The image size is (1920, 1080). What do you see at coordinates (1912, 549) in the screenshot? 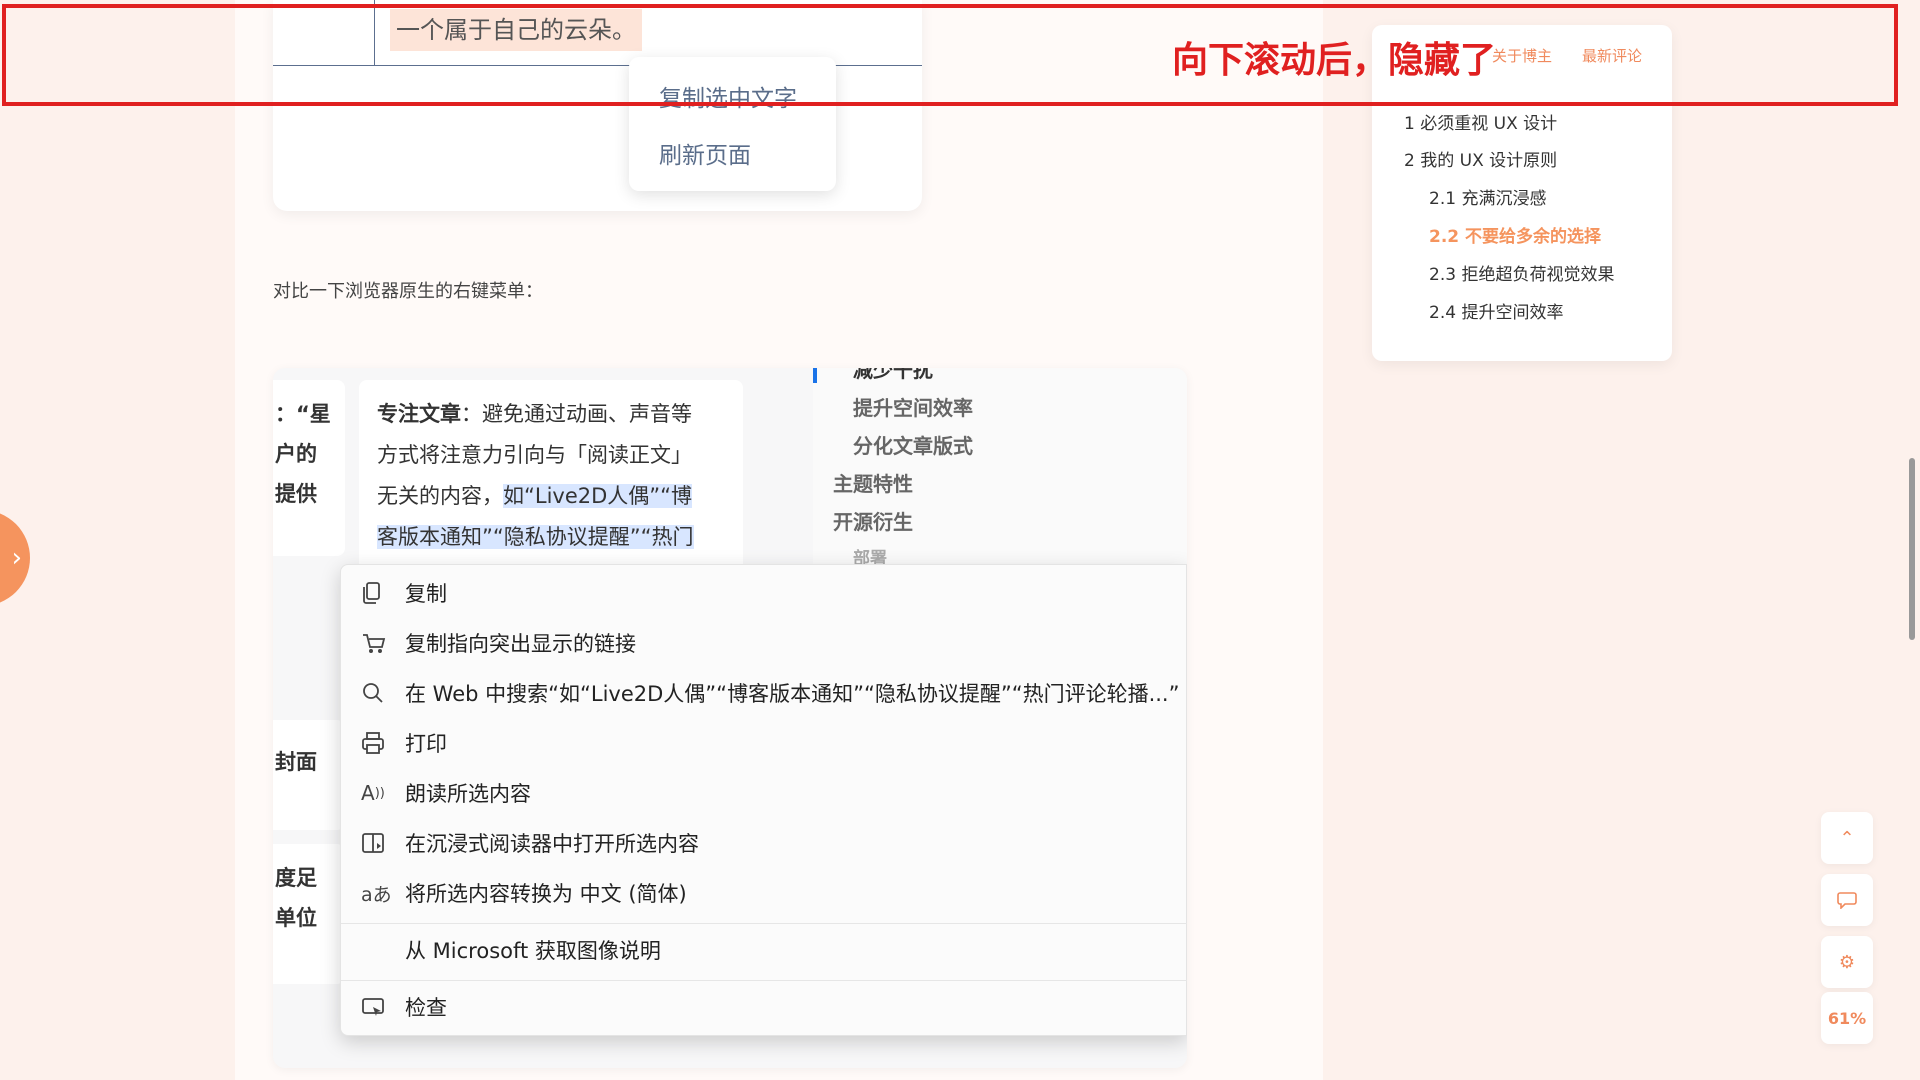
I see `scrollbar-thumb` at bounding box center [1912, 549].